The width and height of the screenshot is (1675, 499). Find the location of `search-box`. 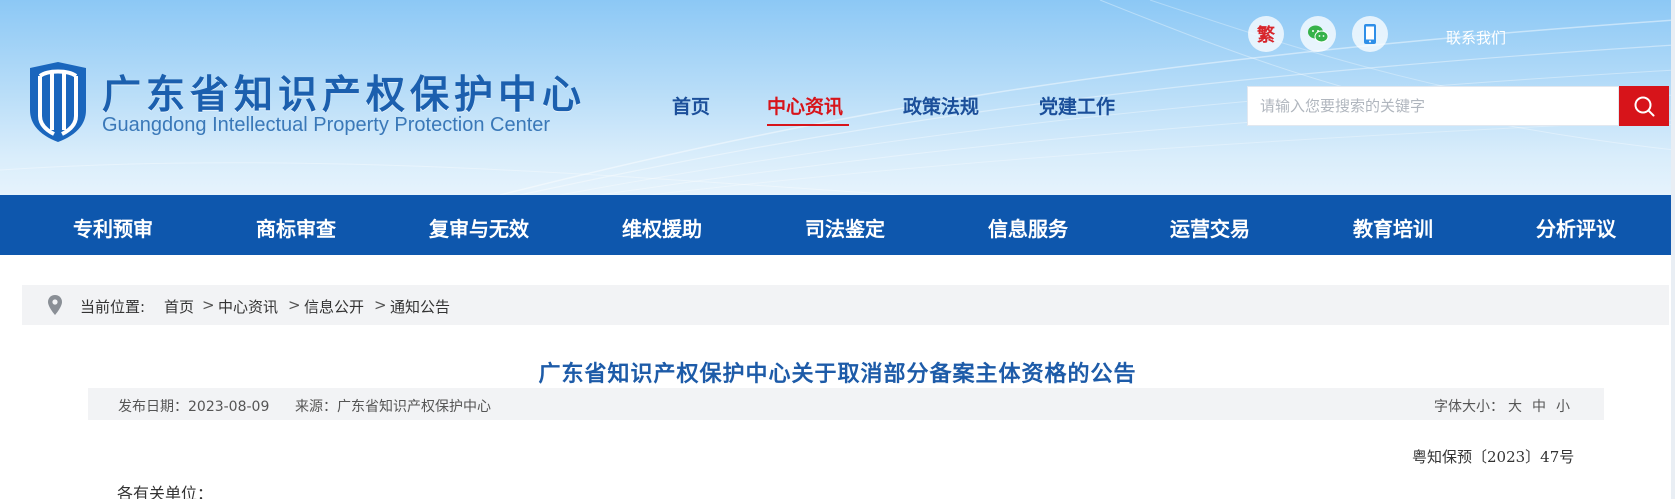

search-box is located at coordinates (1433, 106).